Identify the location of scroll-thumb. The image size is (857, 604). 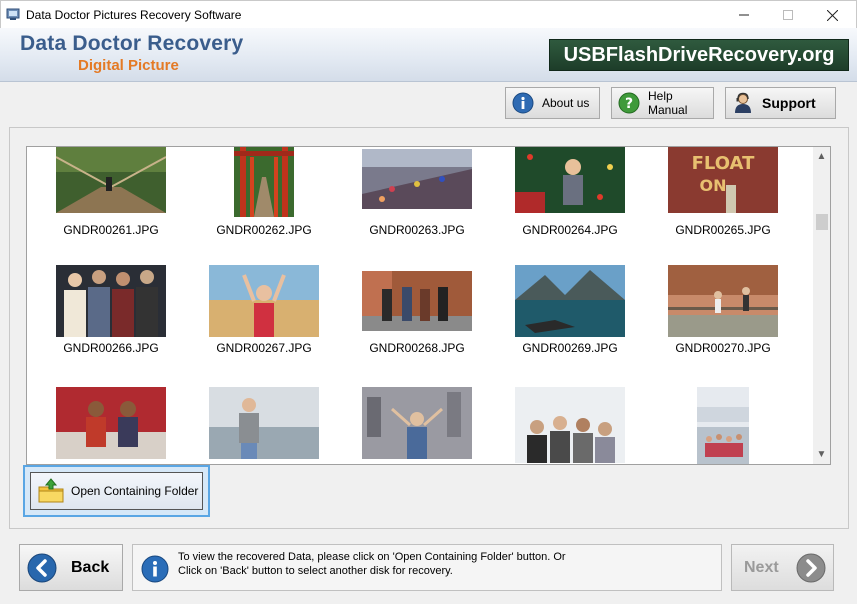
(822, 222).